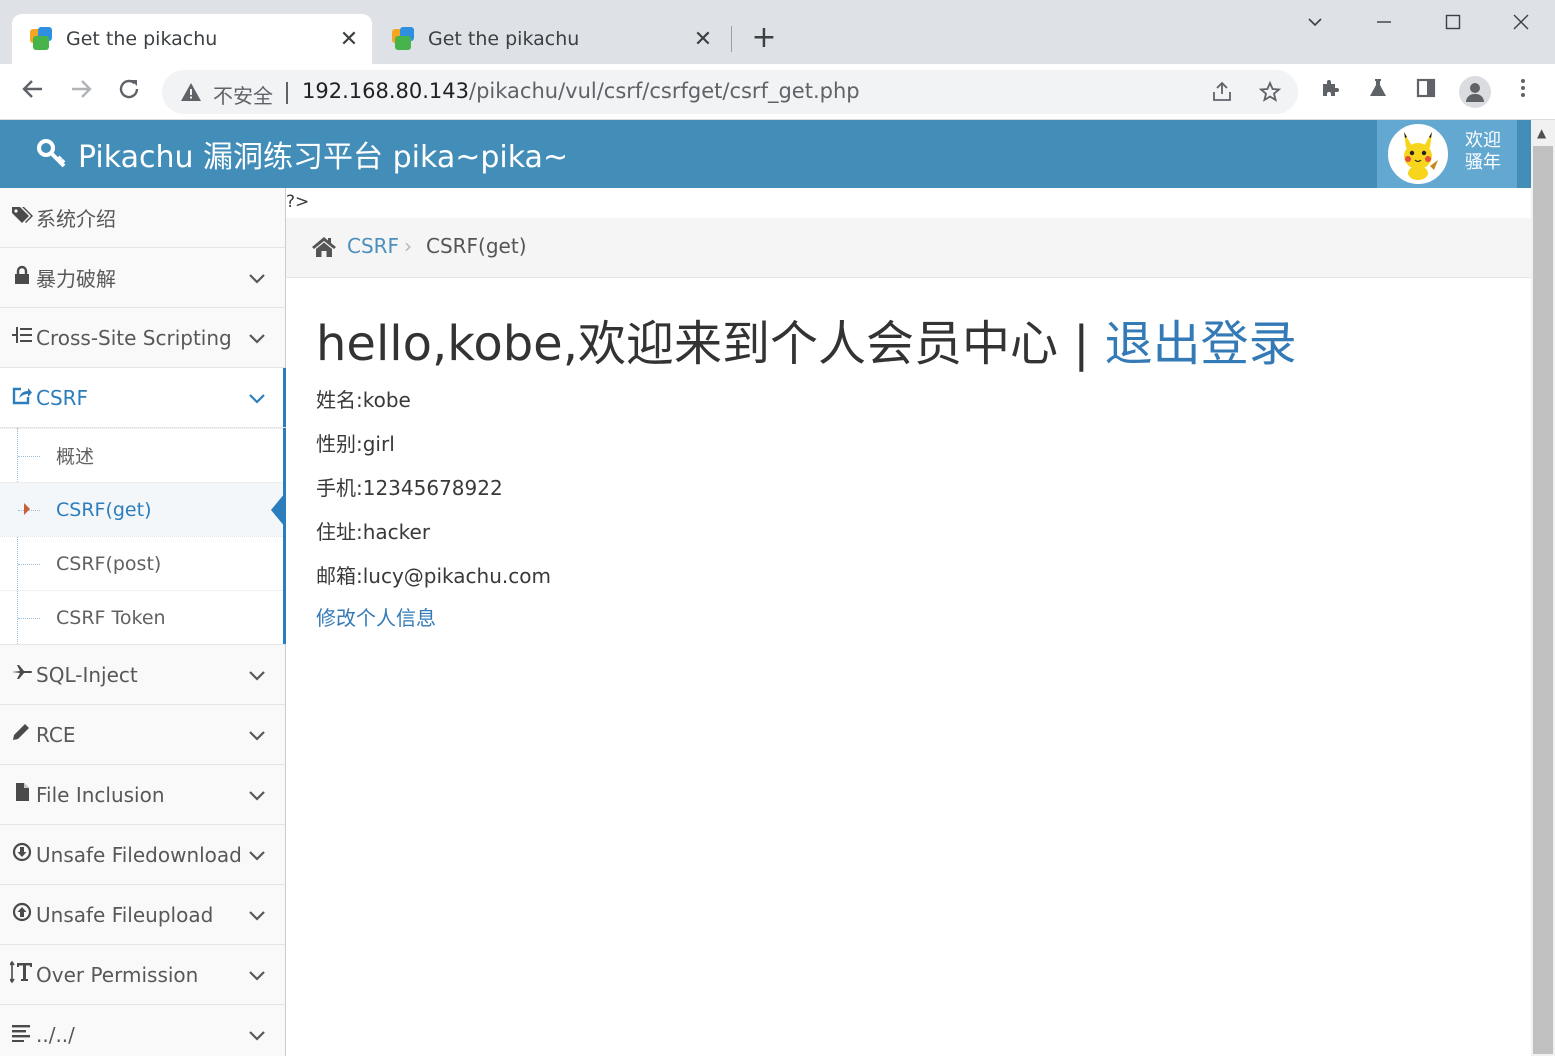  What do you see at coordinates (191, 92) in the screenshot?
I see `warning-icon` at bounding box center [191, 92].